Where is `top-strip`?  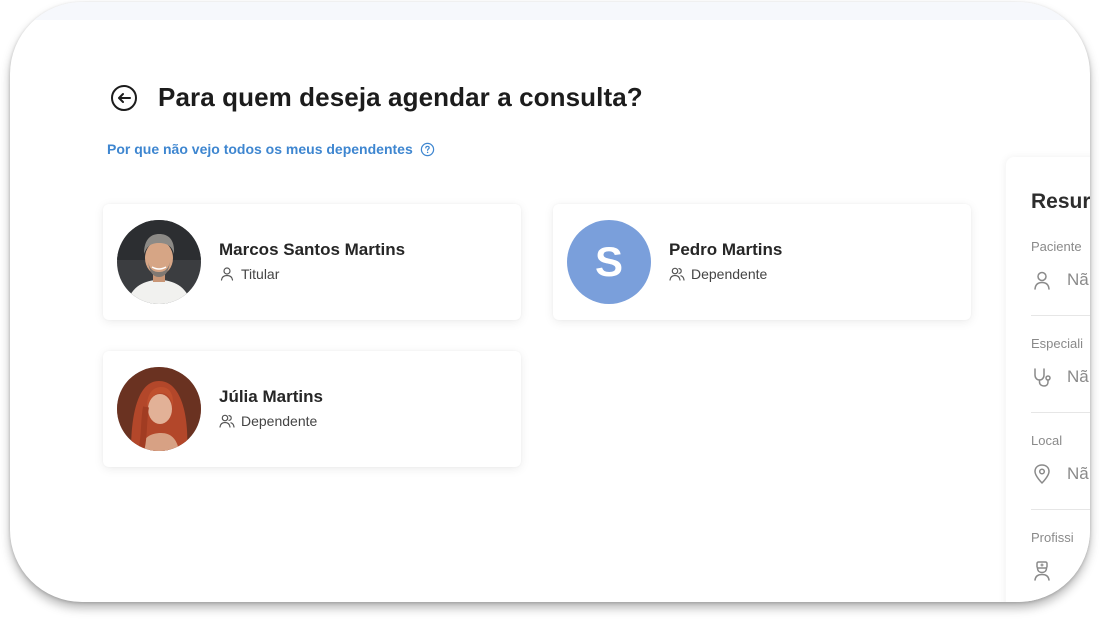
top-strip is located at coordinates (550, 11).